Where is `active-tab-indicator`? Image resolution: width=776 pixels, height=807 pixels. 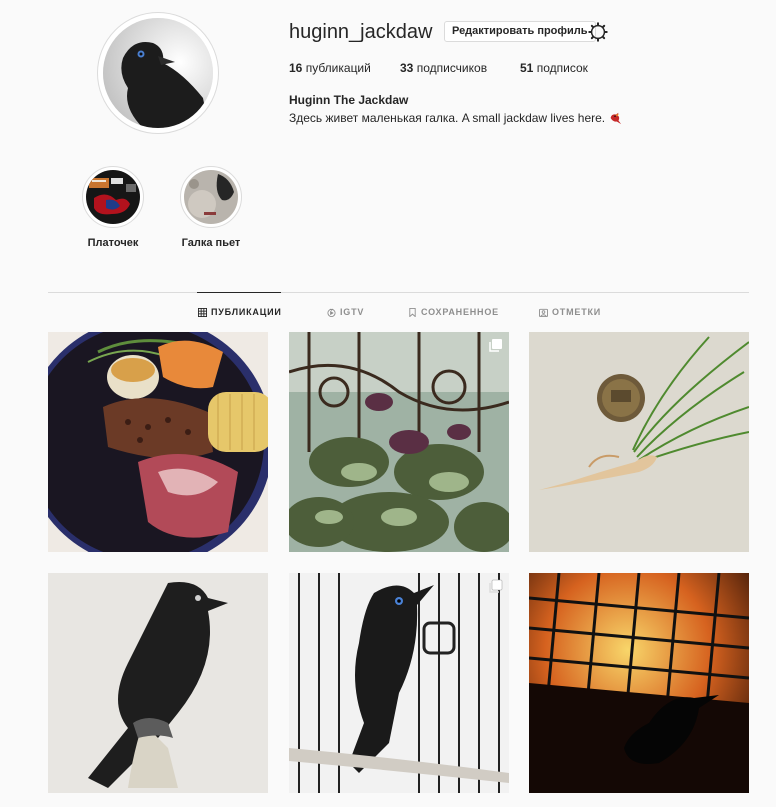 active-tab-indicator is located at coordinates (239, 292).